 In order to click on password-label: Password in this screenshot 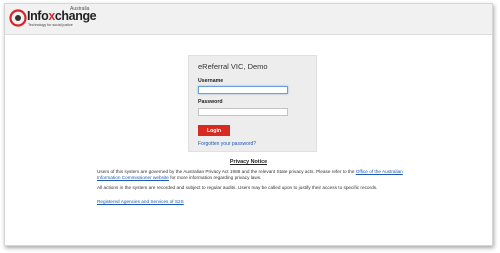, I will do `click(210, 102)`.